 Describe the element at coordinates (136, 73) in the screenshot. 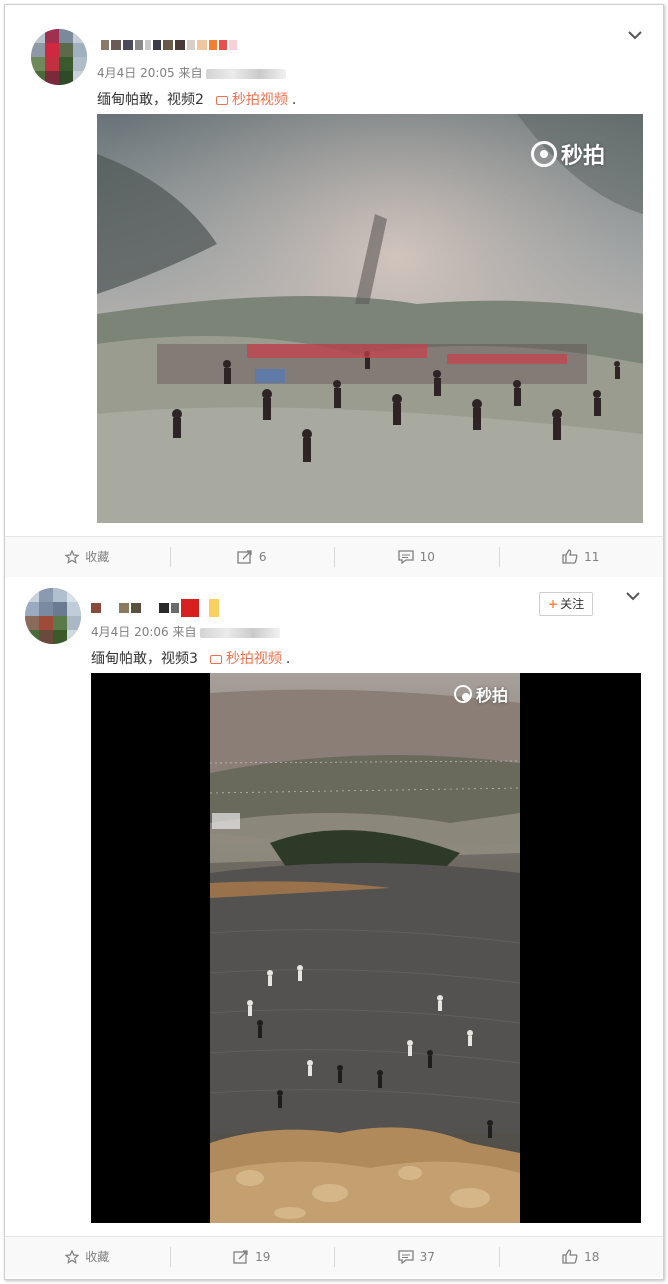

I see `post-time: 4月4日 20:05` at that location.